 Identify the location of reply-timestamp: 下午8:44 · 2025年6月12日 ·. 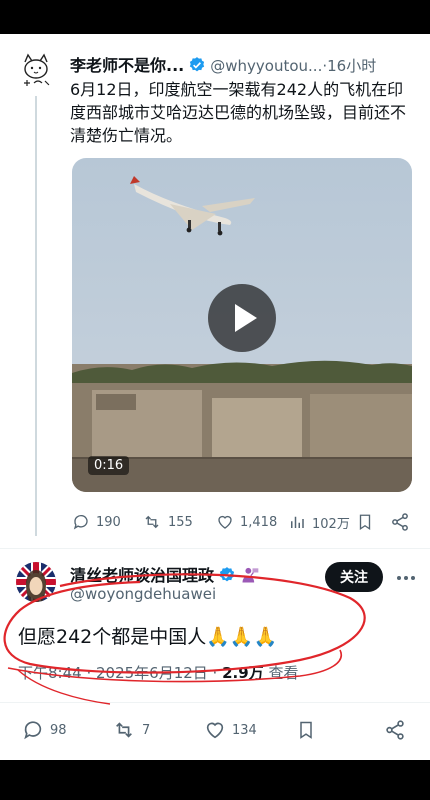
(120, 673).